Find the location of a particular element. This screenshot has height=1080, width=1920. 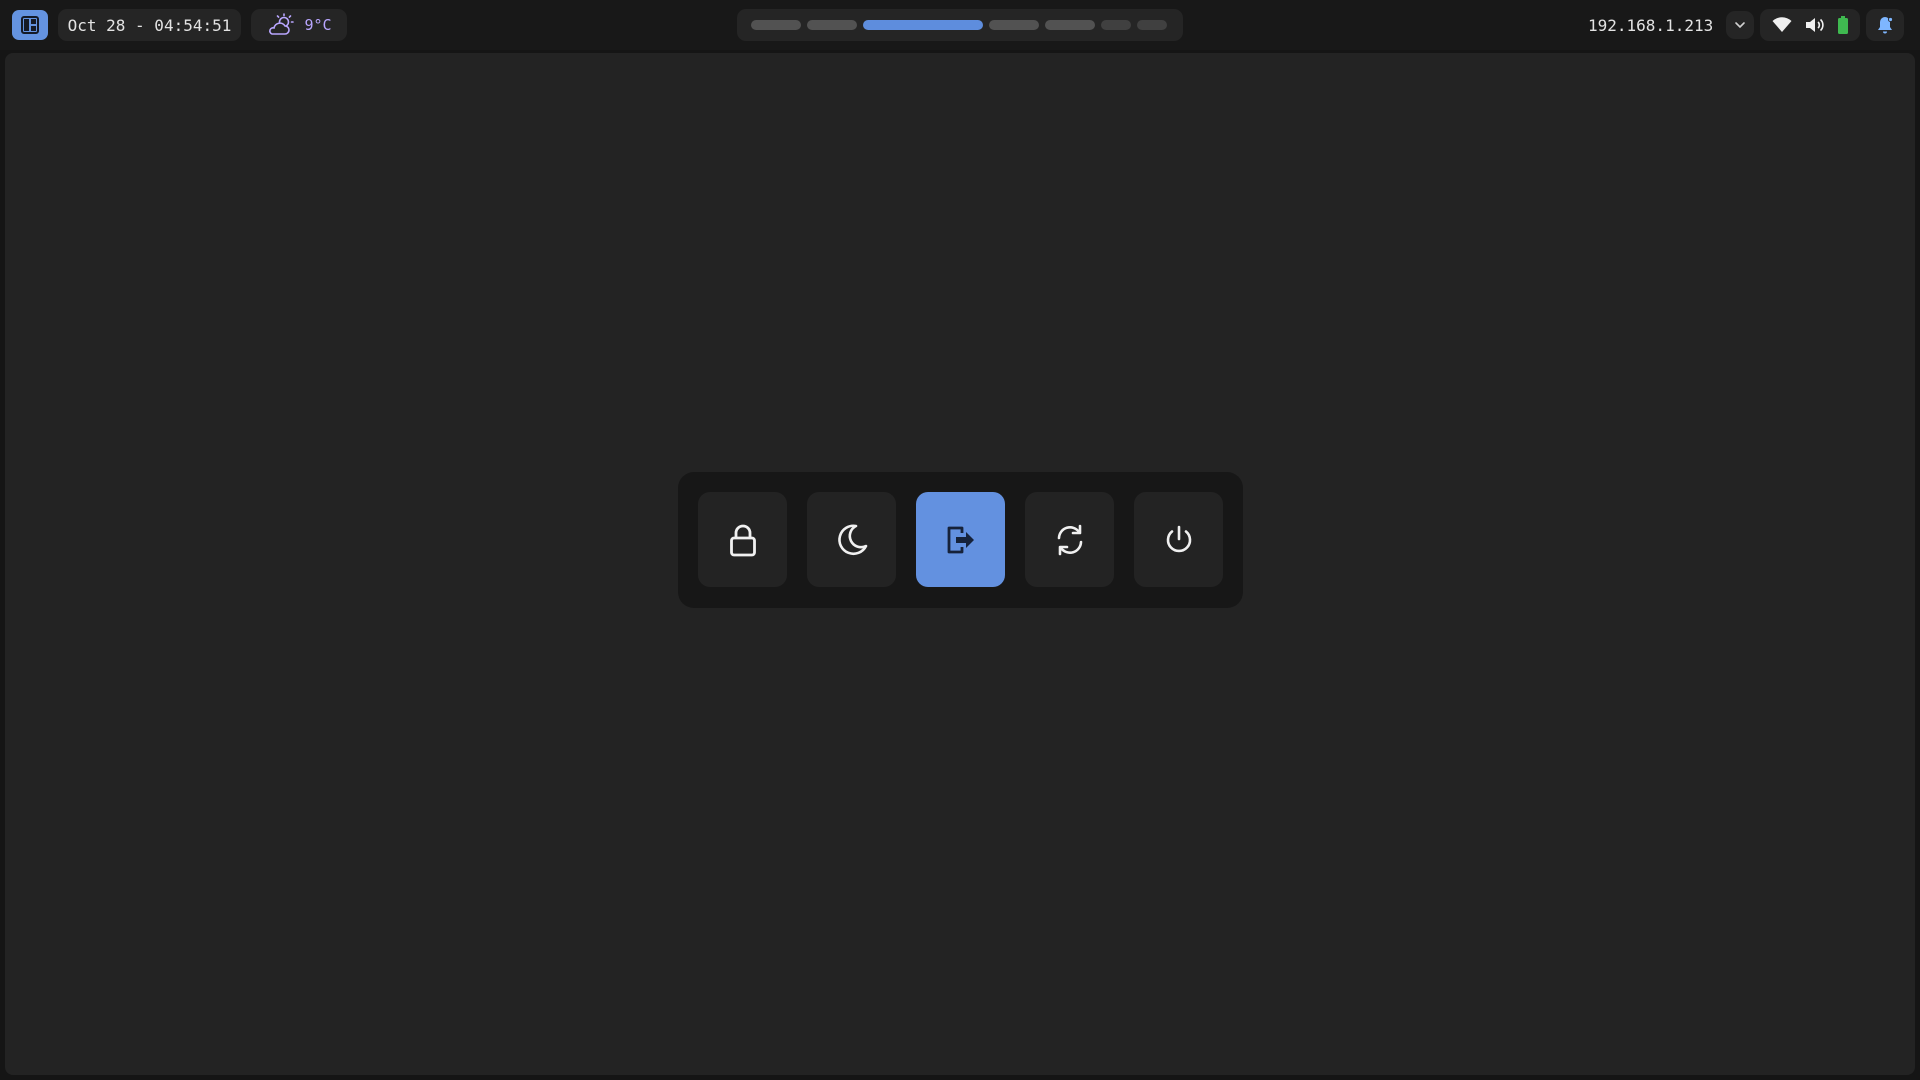

temperature: 9°C is located at coordinates (318, 25).